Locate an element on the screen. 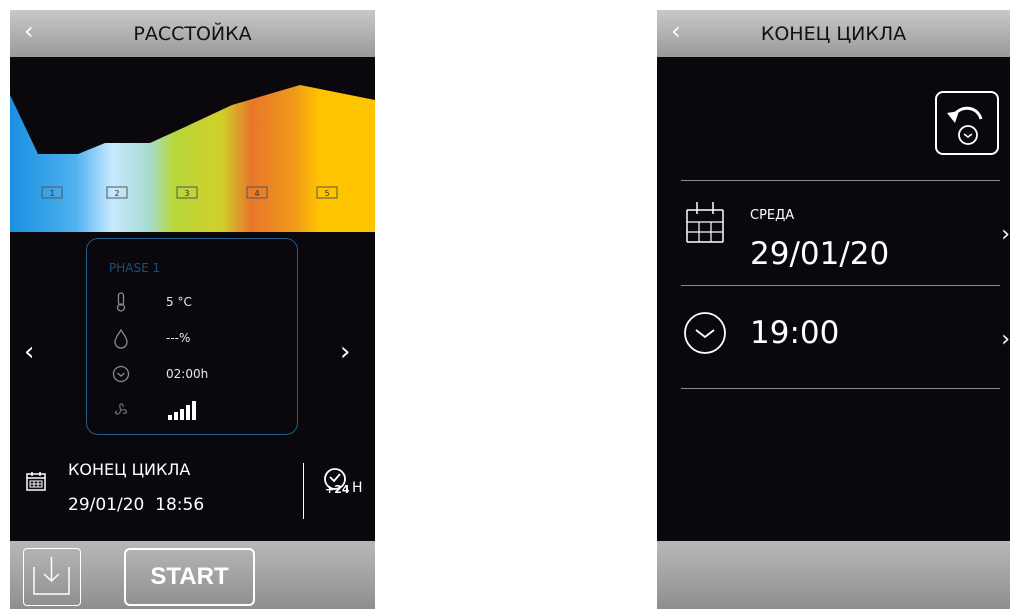 This screenshot has width=1010, height=609. svg-text: 2 is located at coordinates (116, 193).